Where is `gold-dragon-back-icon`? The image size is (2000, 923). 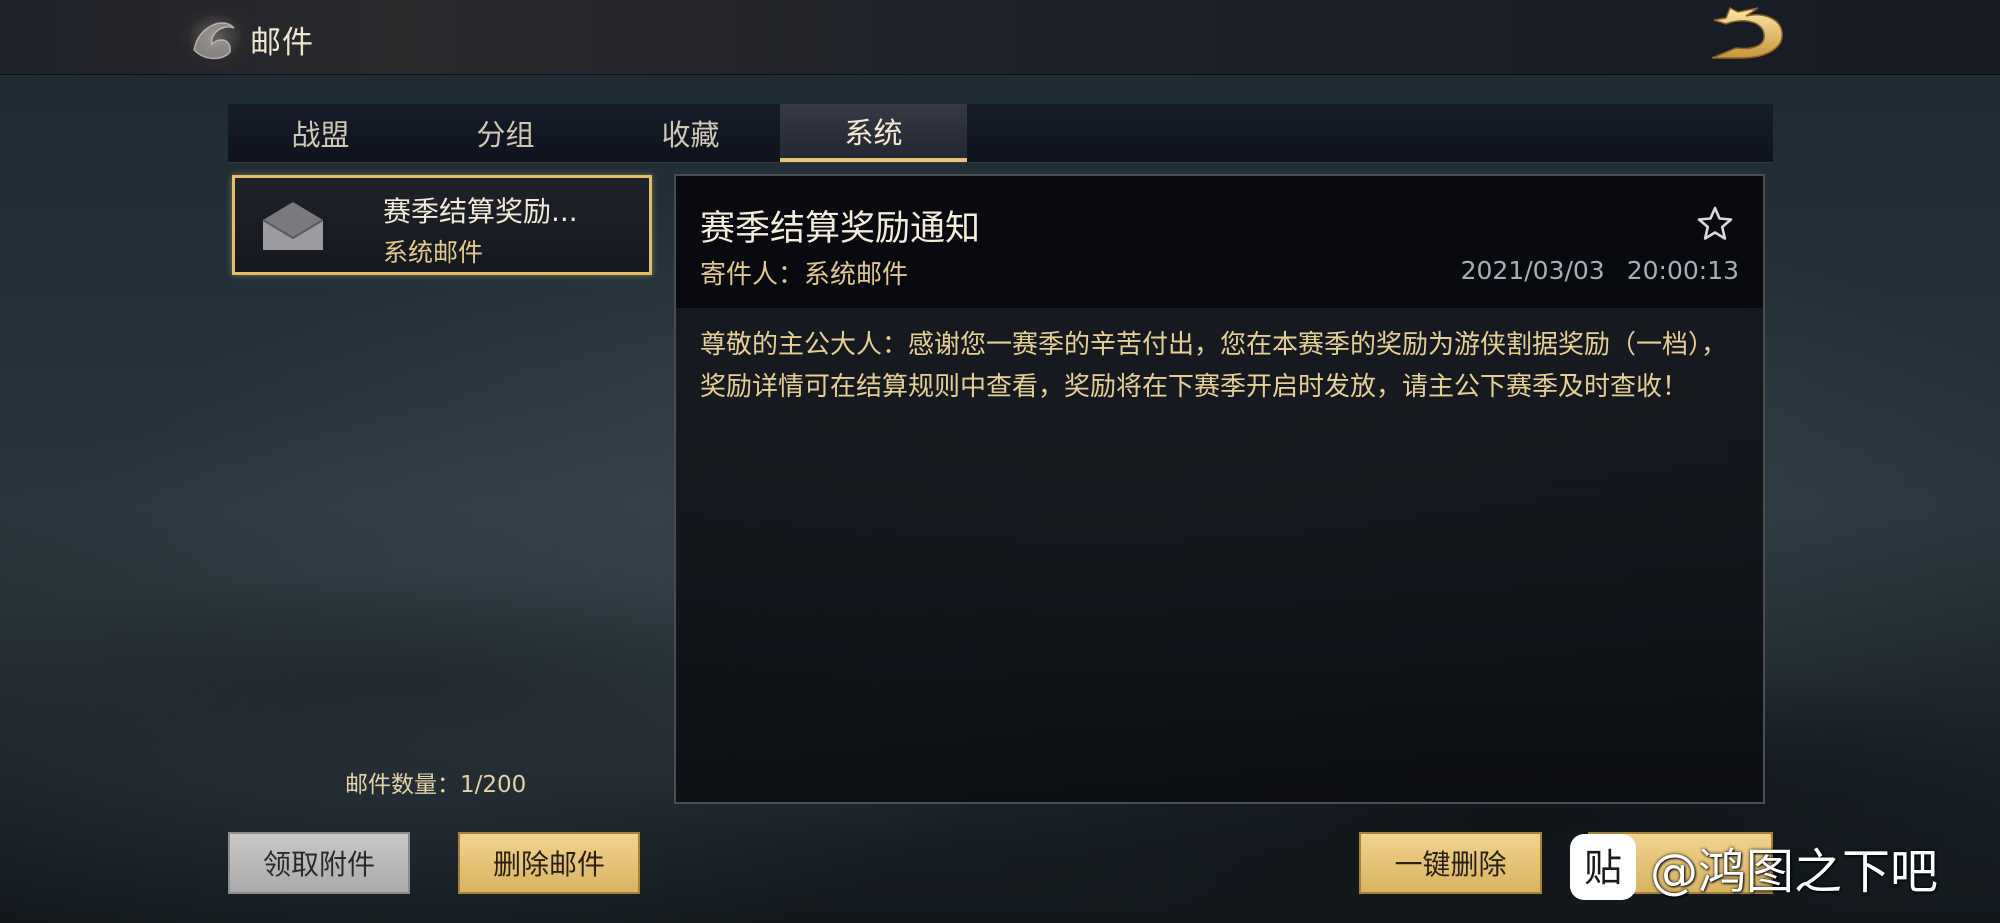 gold-dragon-back-icon is located at coordinates (1747, 32).